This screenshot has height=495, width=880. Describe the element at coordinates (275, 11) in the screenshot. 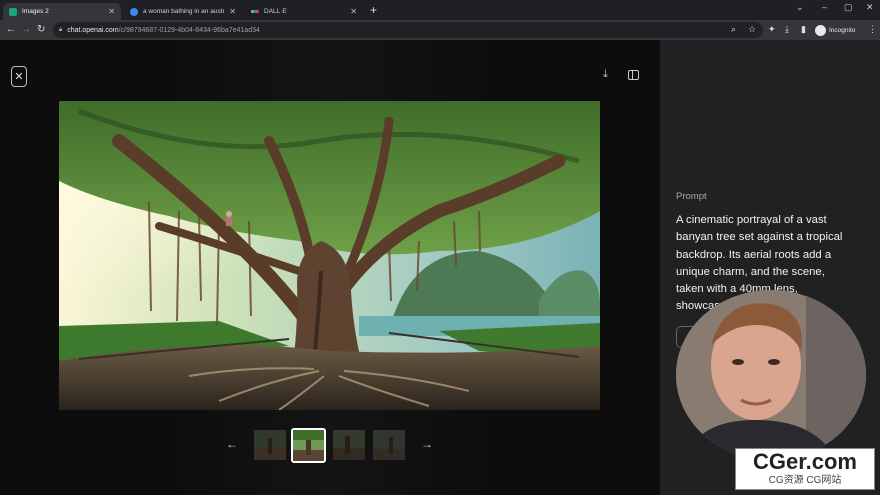

I see `tab-label: DALL·E` at that location.